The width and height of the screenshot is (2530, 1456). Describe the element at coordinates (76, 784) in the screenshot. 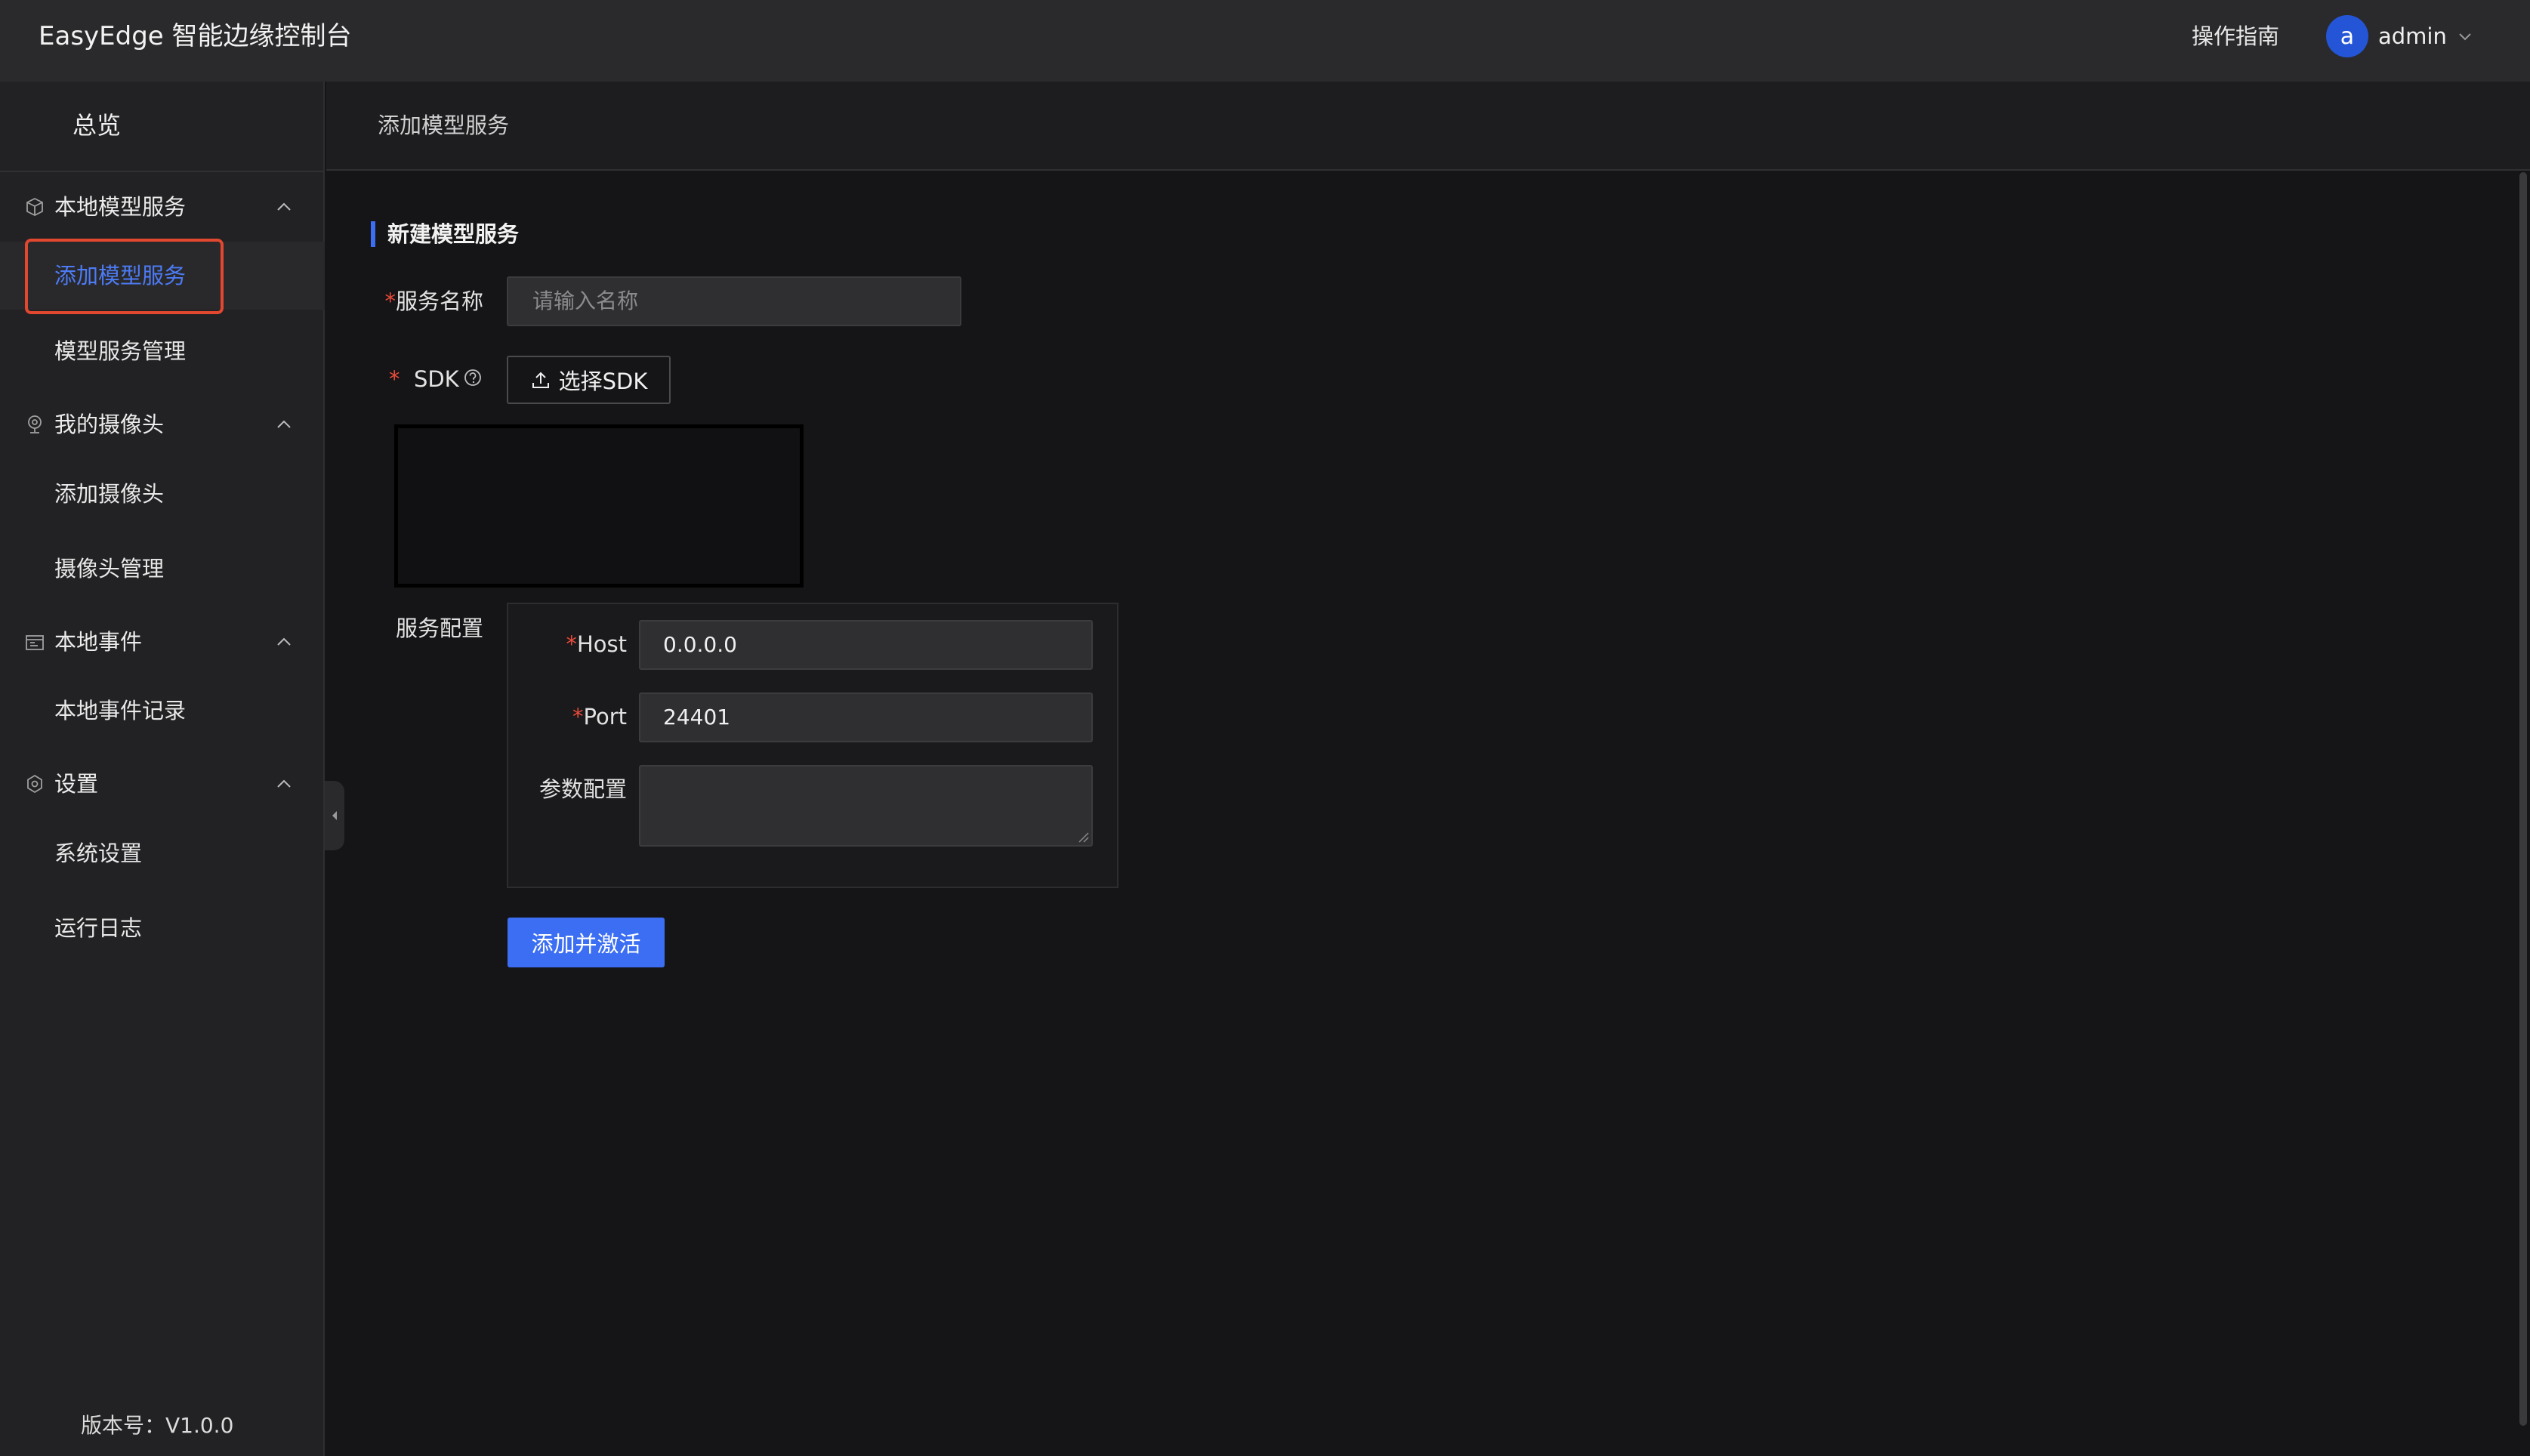

I see `sidebar-group-label: 设置` at that location.